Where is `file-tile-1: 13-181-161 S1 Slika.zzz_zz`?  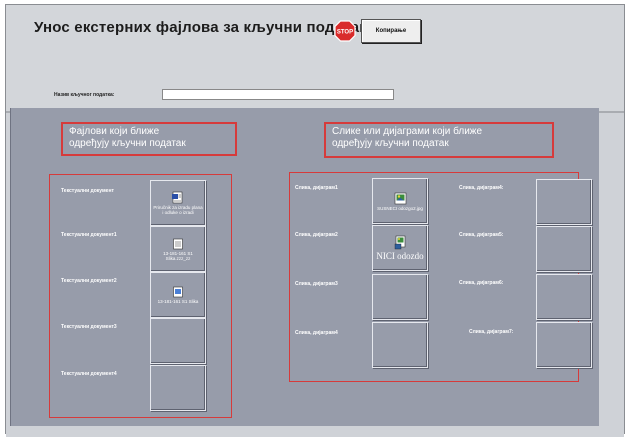
file-tile-1: 13-181-161 S1 Slika.zzz_zz is located at coordinates (178, 249).